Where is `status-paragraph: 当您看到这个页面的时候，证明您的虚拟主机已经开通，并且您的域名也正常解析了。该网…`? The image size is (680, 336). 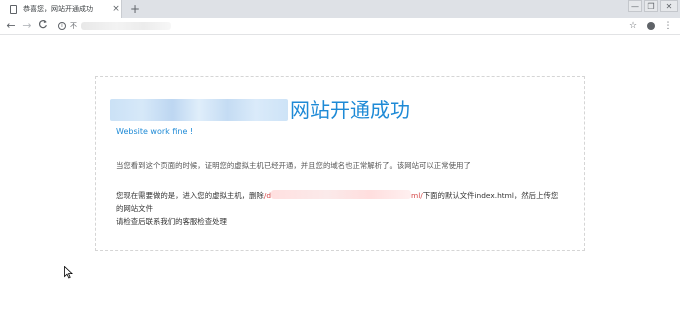 status-paragraph: 当您看到这个页面的时候，证明您的虚拟主机已经开通，并且您的域名也正常解析了。该网… is located at coordinates (293, 165).